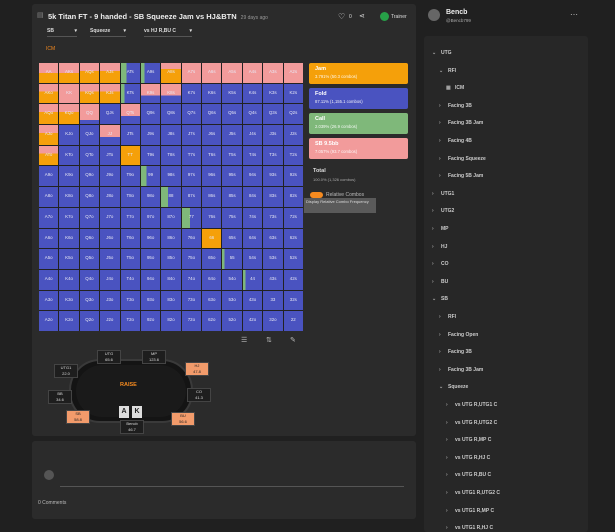  What do you see at coordinates (110, 155) in the screenshot?
I see `hand-cell: JTo` at bounding box center [110, 155].